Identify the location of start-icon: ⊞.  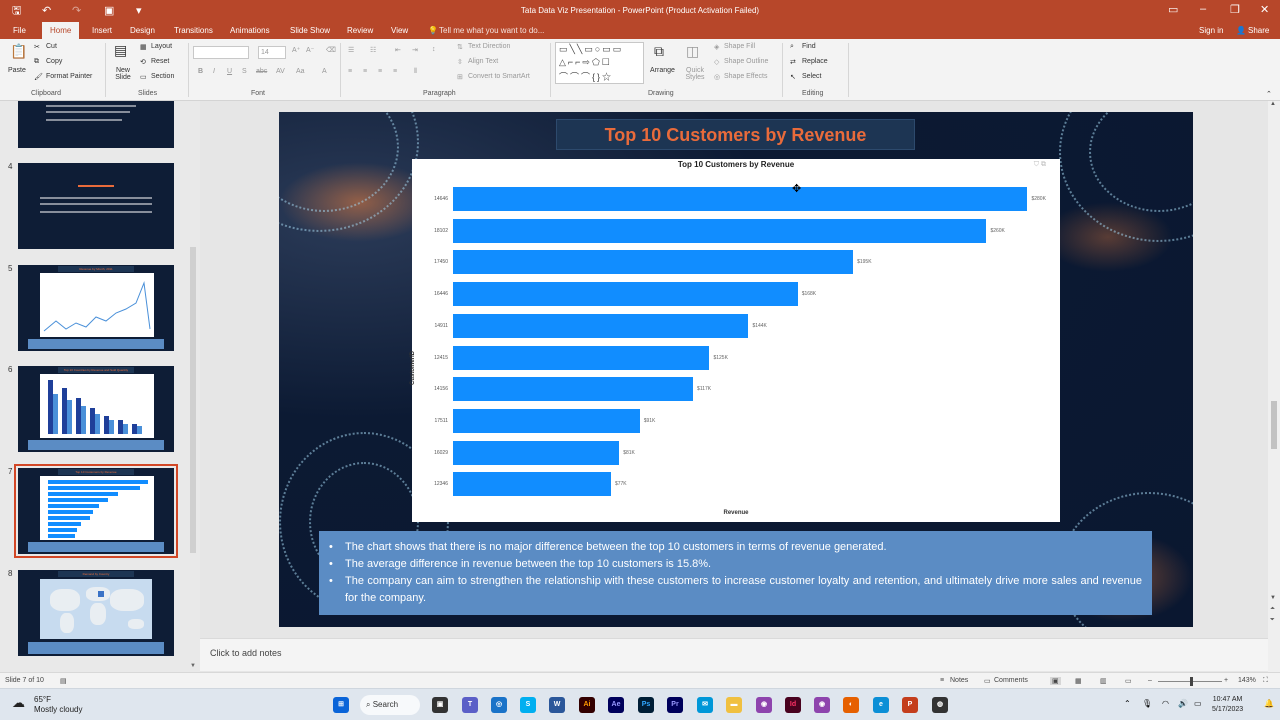
(341, 705).